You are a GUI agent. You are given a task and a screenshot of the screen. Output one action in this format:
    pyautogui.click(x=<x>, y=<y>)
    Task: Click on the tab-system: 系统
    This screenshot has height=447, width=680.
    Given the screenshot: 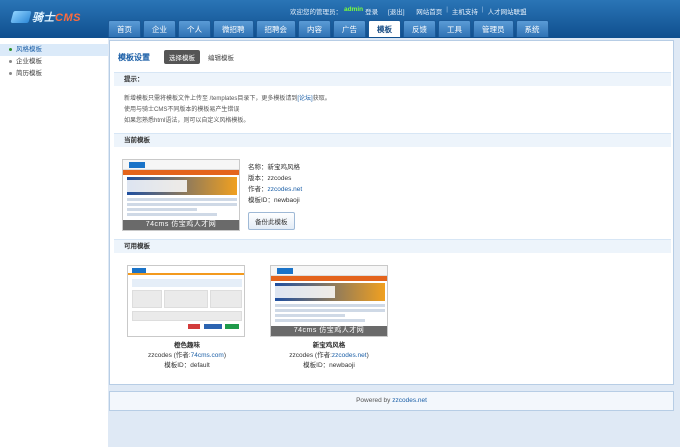 What is the action you would take?
    pyautogui.click(x=532, y=28)
    